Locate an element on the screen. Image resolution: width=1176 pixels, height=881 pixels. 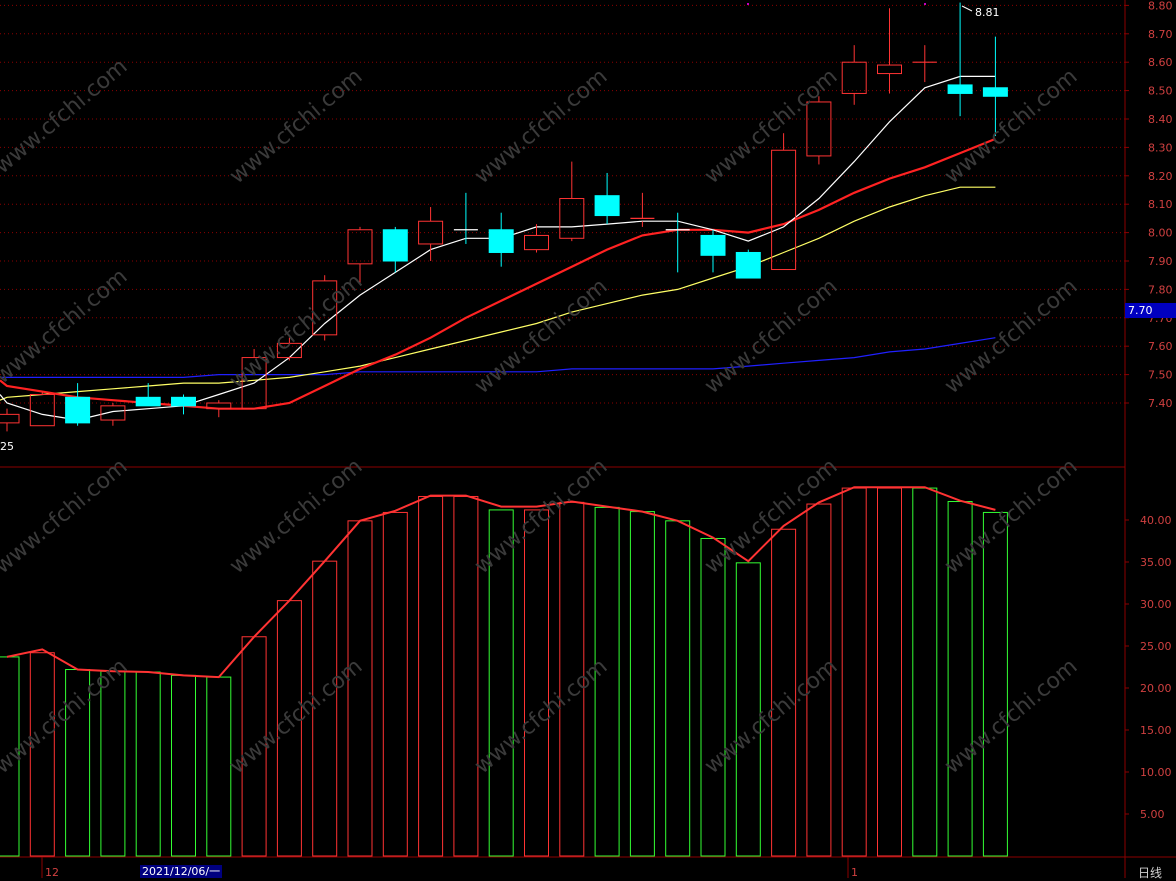
x-label-month: 12 is located at coordinates (52, 872).